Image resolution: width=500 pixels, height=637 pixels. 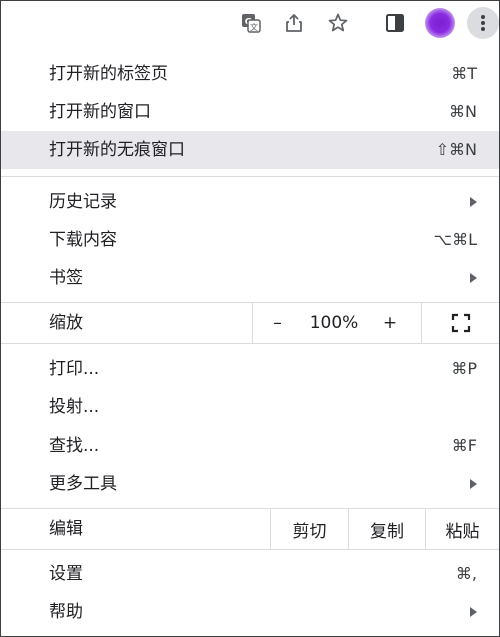 I want to click on svg-text: 文, so click(x=254, y=27).